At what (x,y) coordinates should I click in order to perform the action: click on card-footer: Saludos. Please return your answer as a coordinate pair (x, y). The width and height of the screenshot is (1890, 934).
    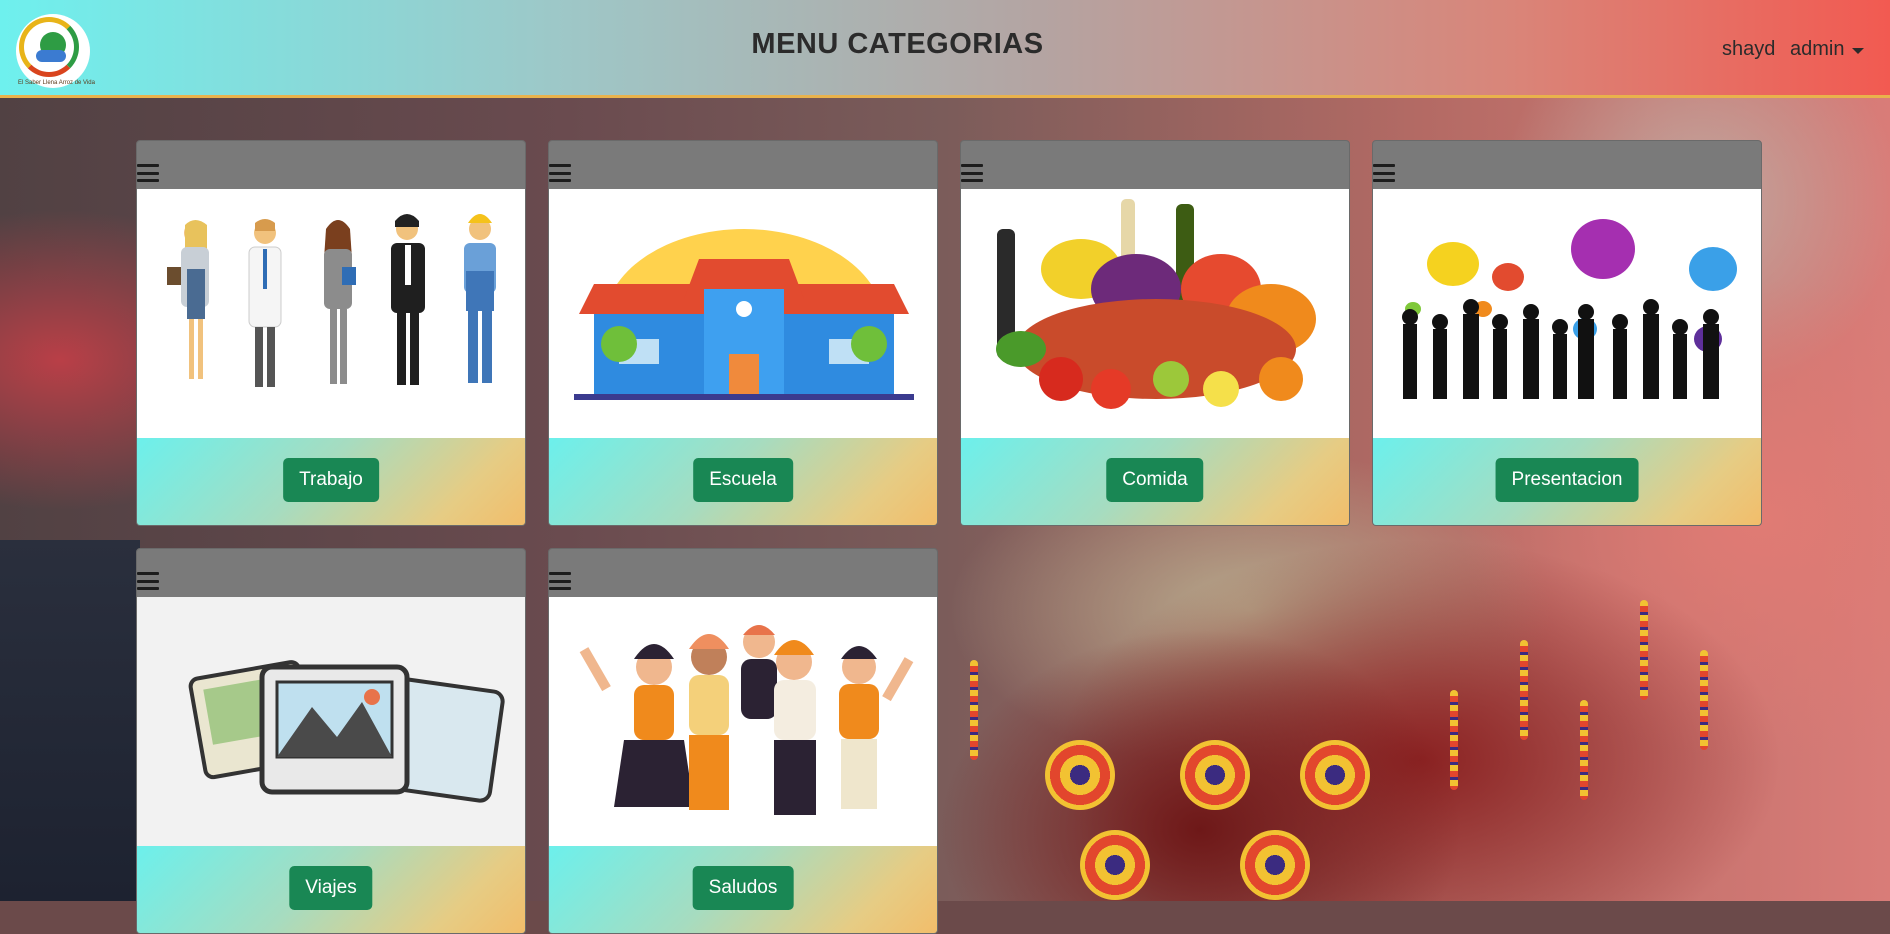
    Looking at the image, I should click on (743, 889).